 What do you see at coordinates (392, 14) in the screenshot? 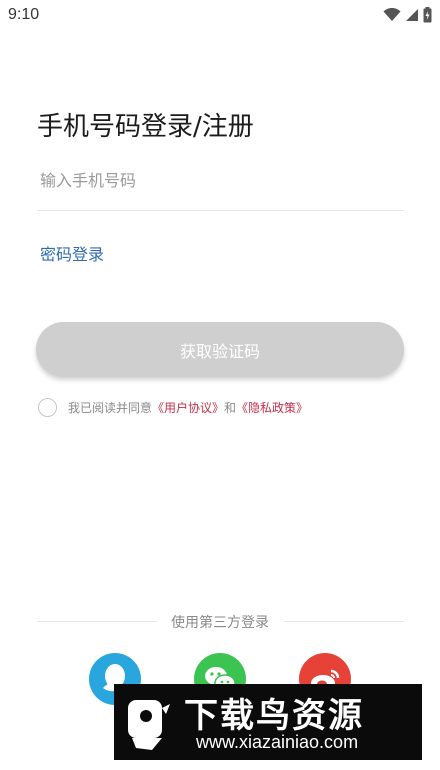
I see `wifi-icon` at bounding box center [392, 14].